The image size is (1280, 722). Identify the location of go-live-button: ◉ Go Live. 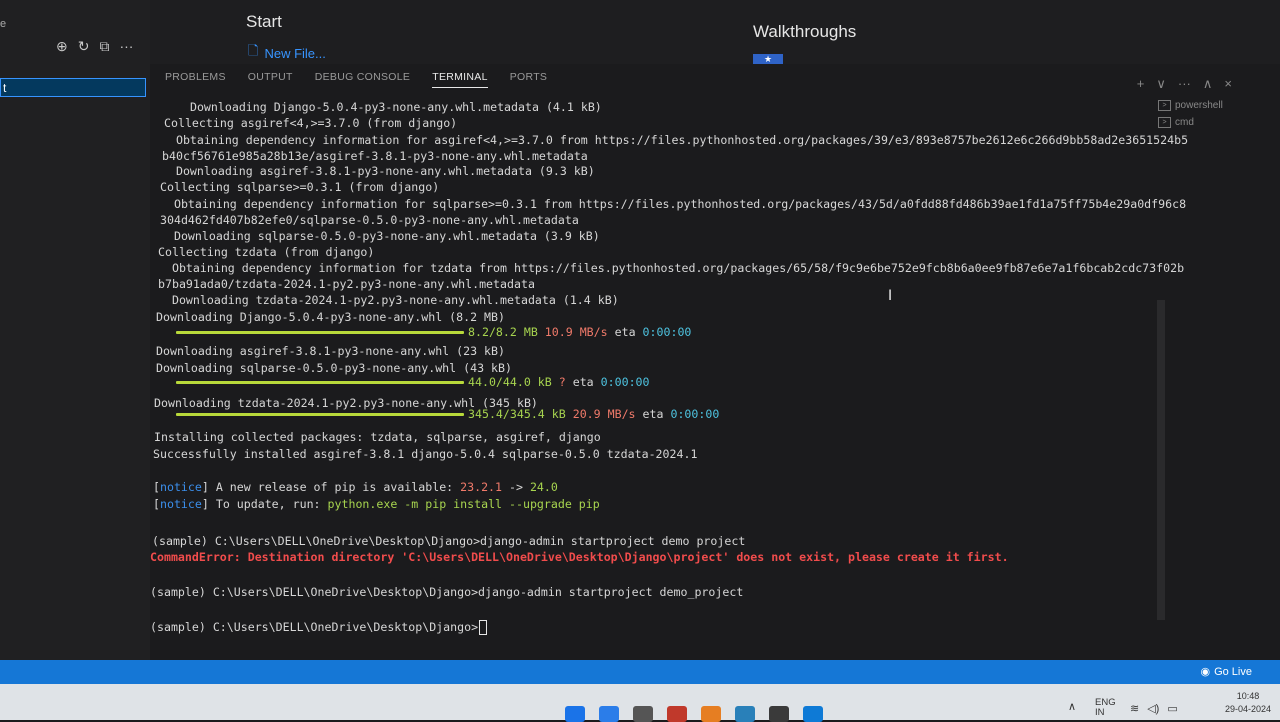
(1226, 672).